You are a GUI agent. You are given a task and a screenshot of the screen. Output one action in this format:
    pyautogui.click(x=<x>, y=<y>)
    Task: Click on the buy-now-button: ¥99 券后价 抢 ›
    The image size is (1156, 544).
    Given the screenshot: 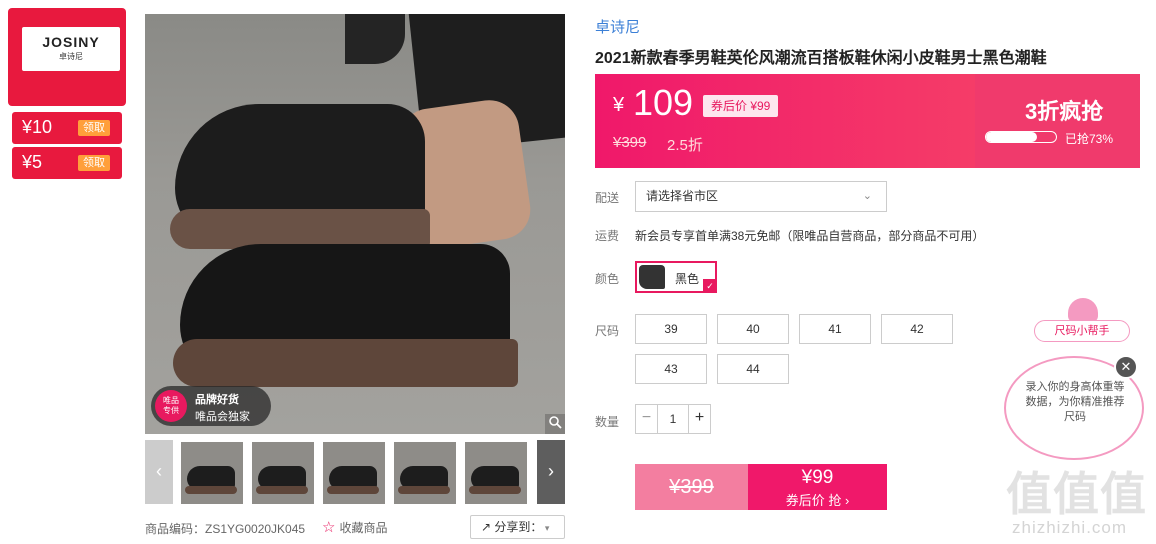 What is the action you would take?
    pyautogui.click(x=817, y=487)
    